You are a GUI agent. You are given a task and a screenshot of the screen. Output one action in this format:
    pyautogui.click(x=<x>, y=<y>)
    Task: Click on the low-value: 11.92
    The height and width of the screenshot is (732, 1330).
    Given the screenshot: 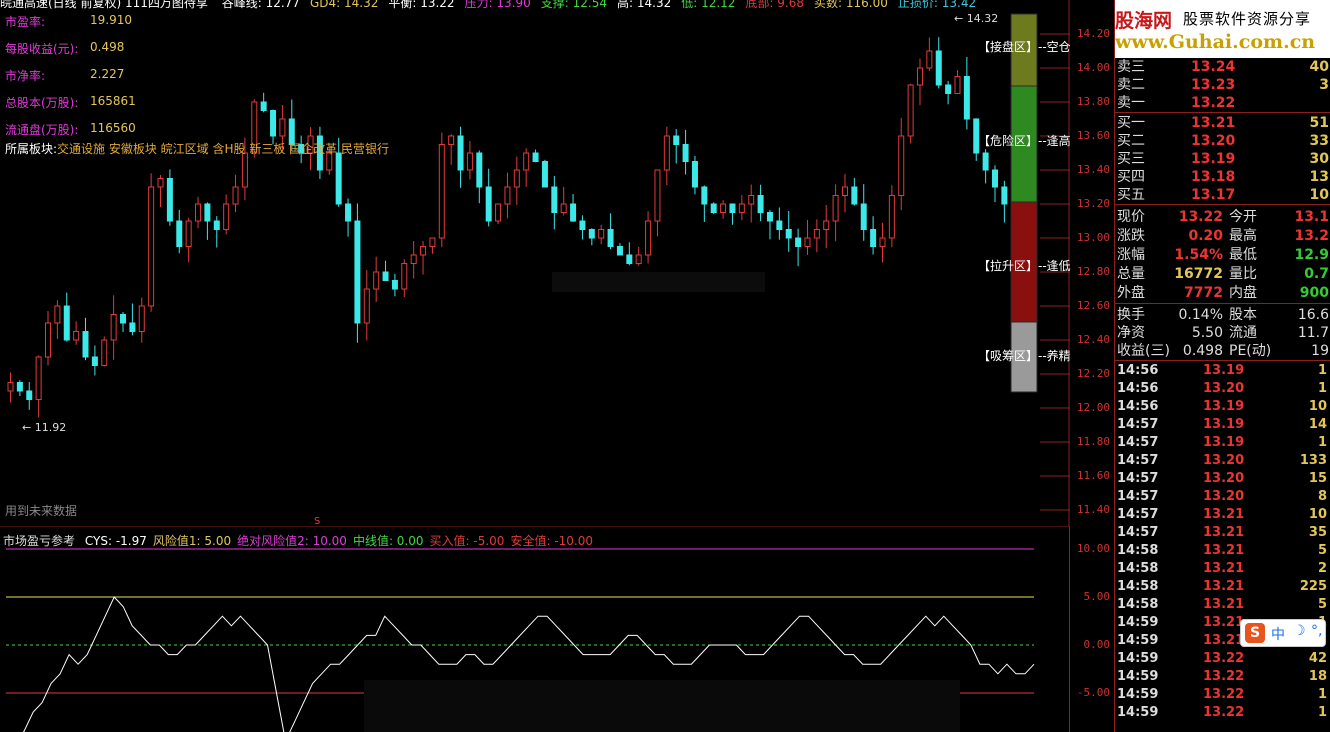 What is the action you would take?
    pyautogui.click(x=50, y=427)
    